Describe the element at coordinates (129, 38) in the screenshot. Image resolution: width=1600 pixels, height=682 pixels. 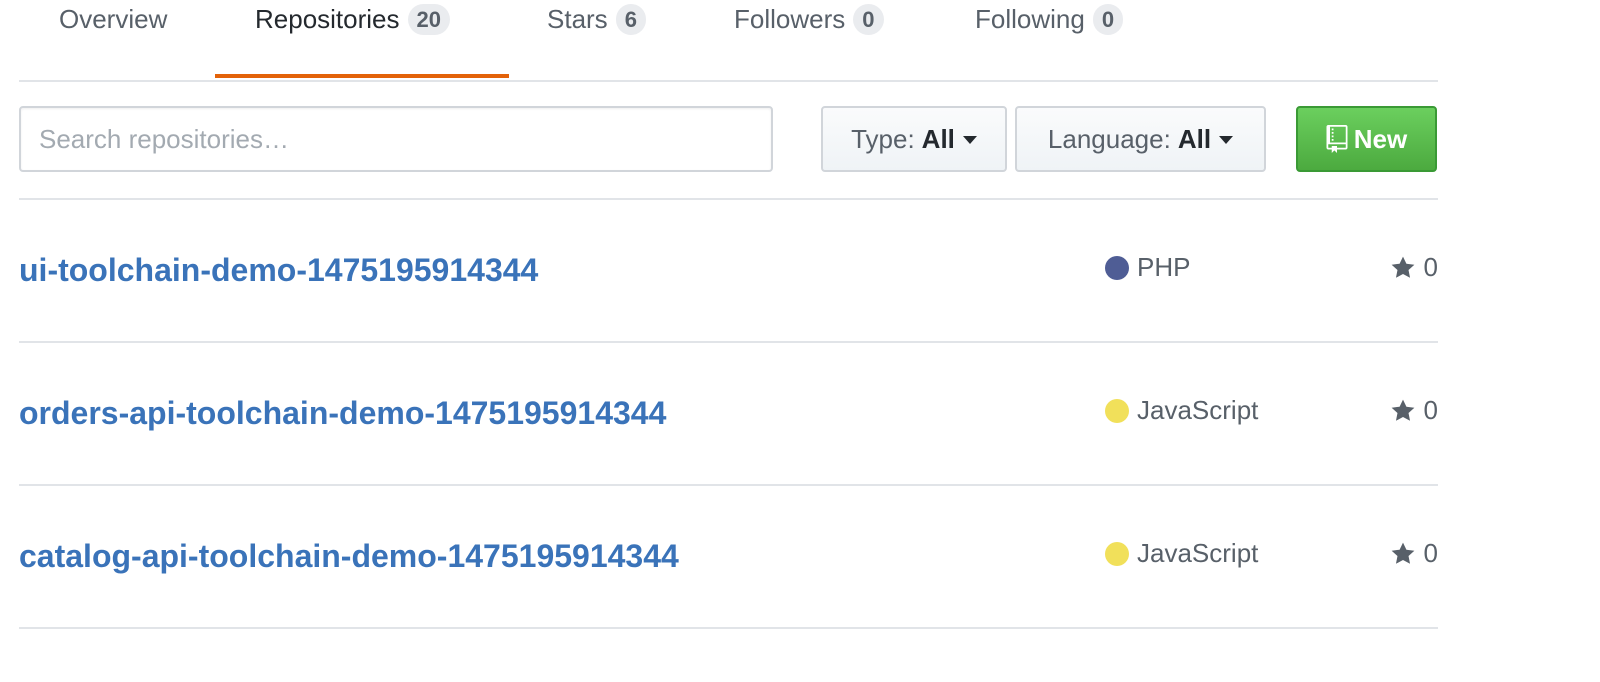
I see `tab-overview: Overview` at that location.